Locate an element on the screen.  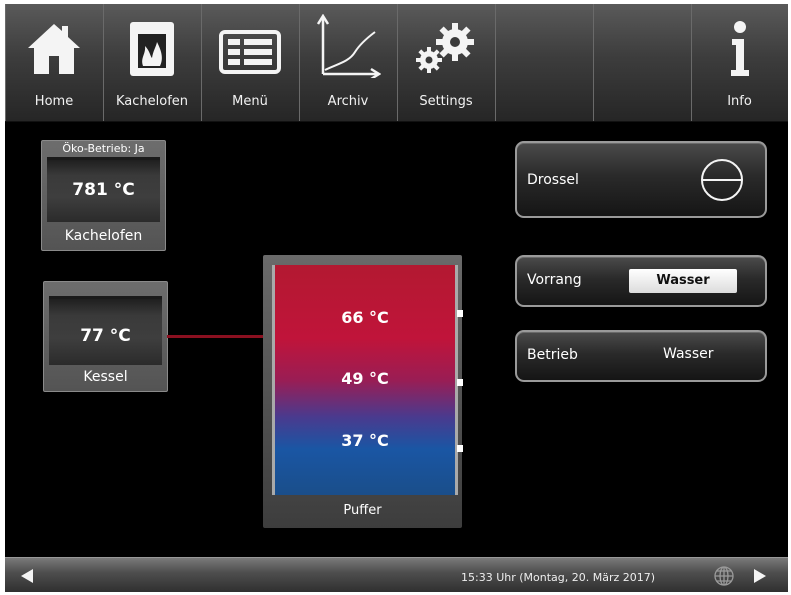
kessel-display: 77 °C is located at coordinates (105, 330).